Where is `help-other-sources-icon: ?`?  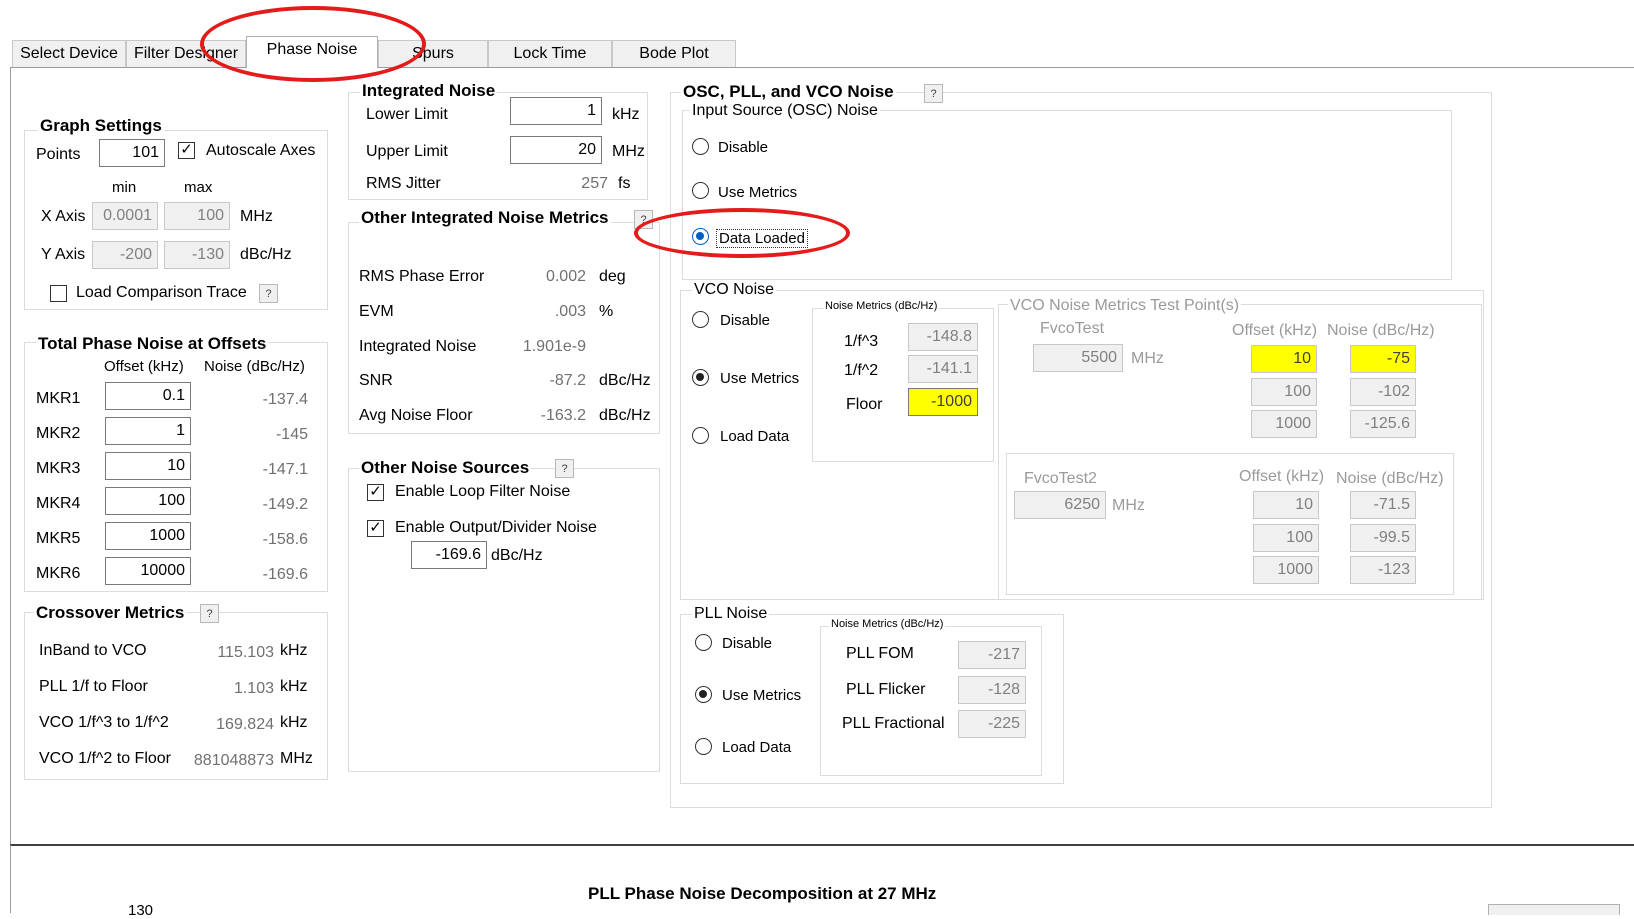 help-other-sources-icon: ? is located at coordinates (564, 468).